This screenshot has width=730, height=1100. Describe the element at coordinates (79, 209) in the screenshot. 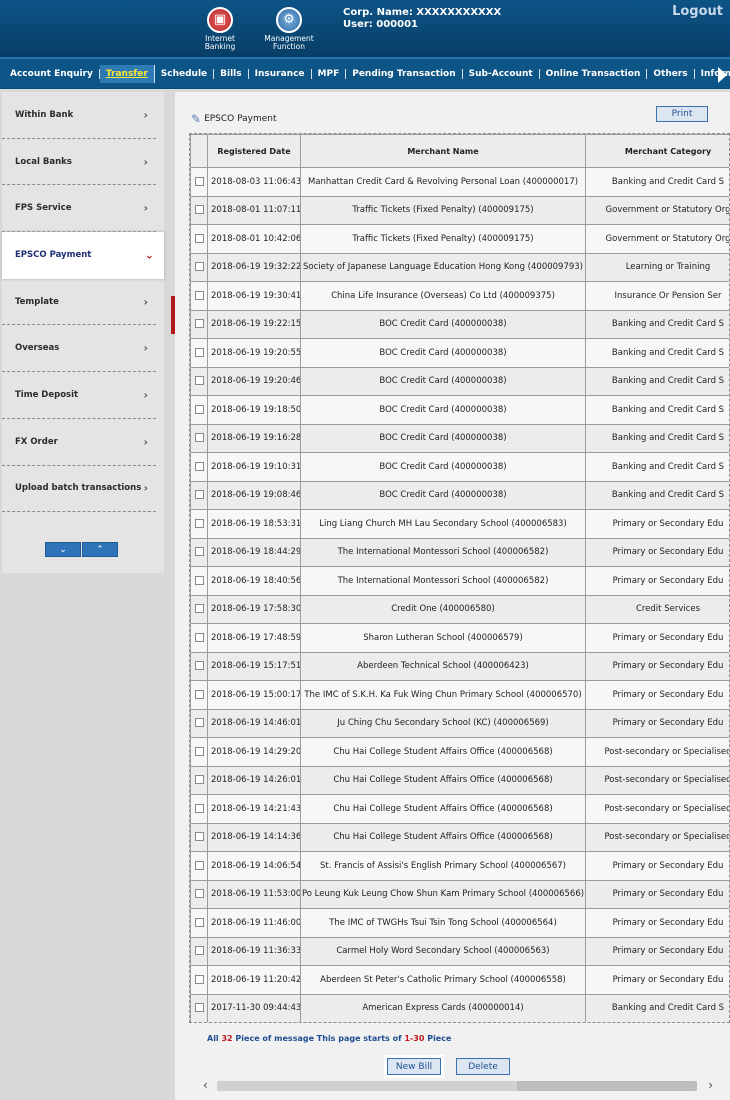

I see `sidebar-item-fps-service: FPS Service ›` at that location.